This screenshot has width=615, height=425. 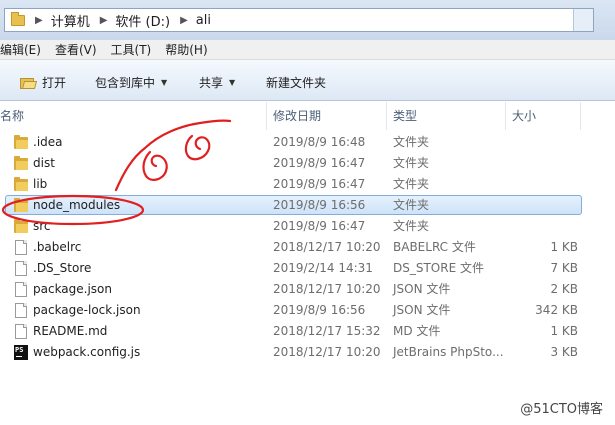 What do you see at coordinates (20, 49) in the screenshot?
I see `menu-edit: 编辑(E)` at bounding box center [20, 49].